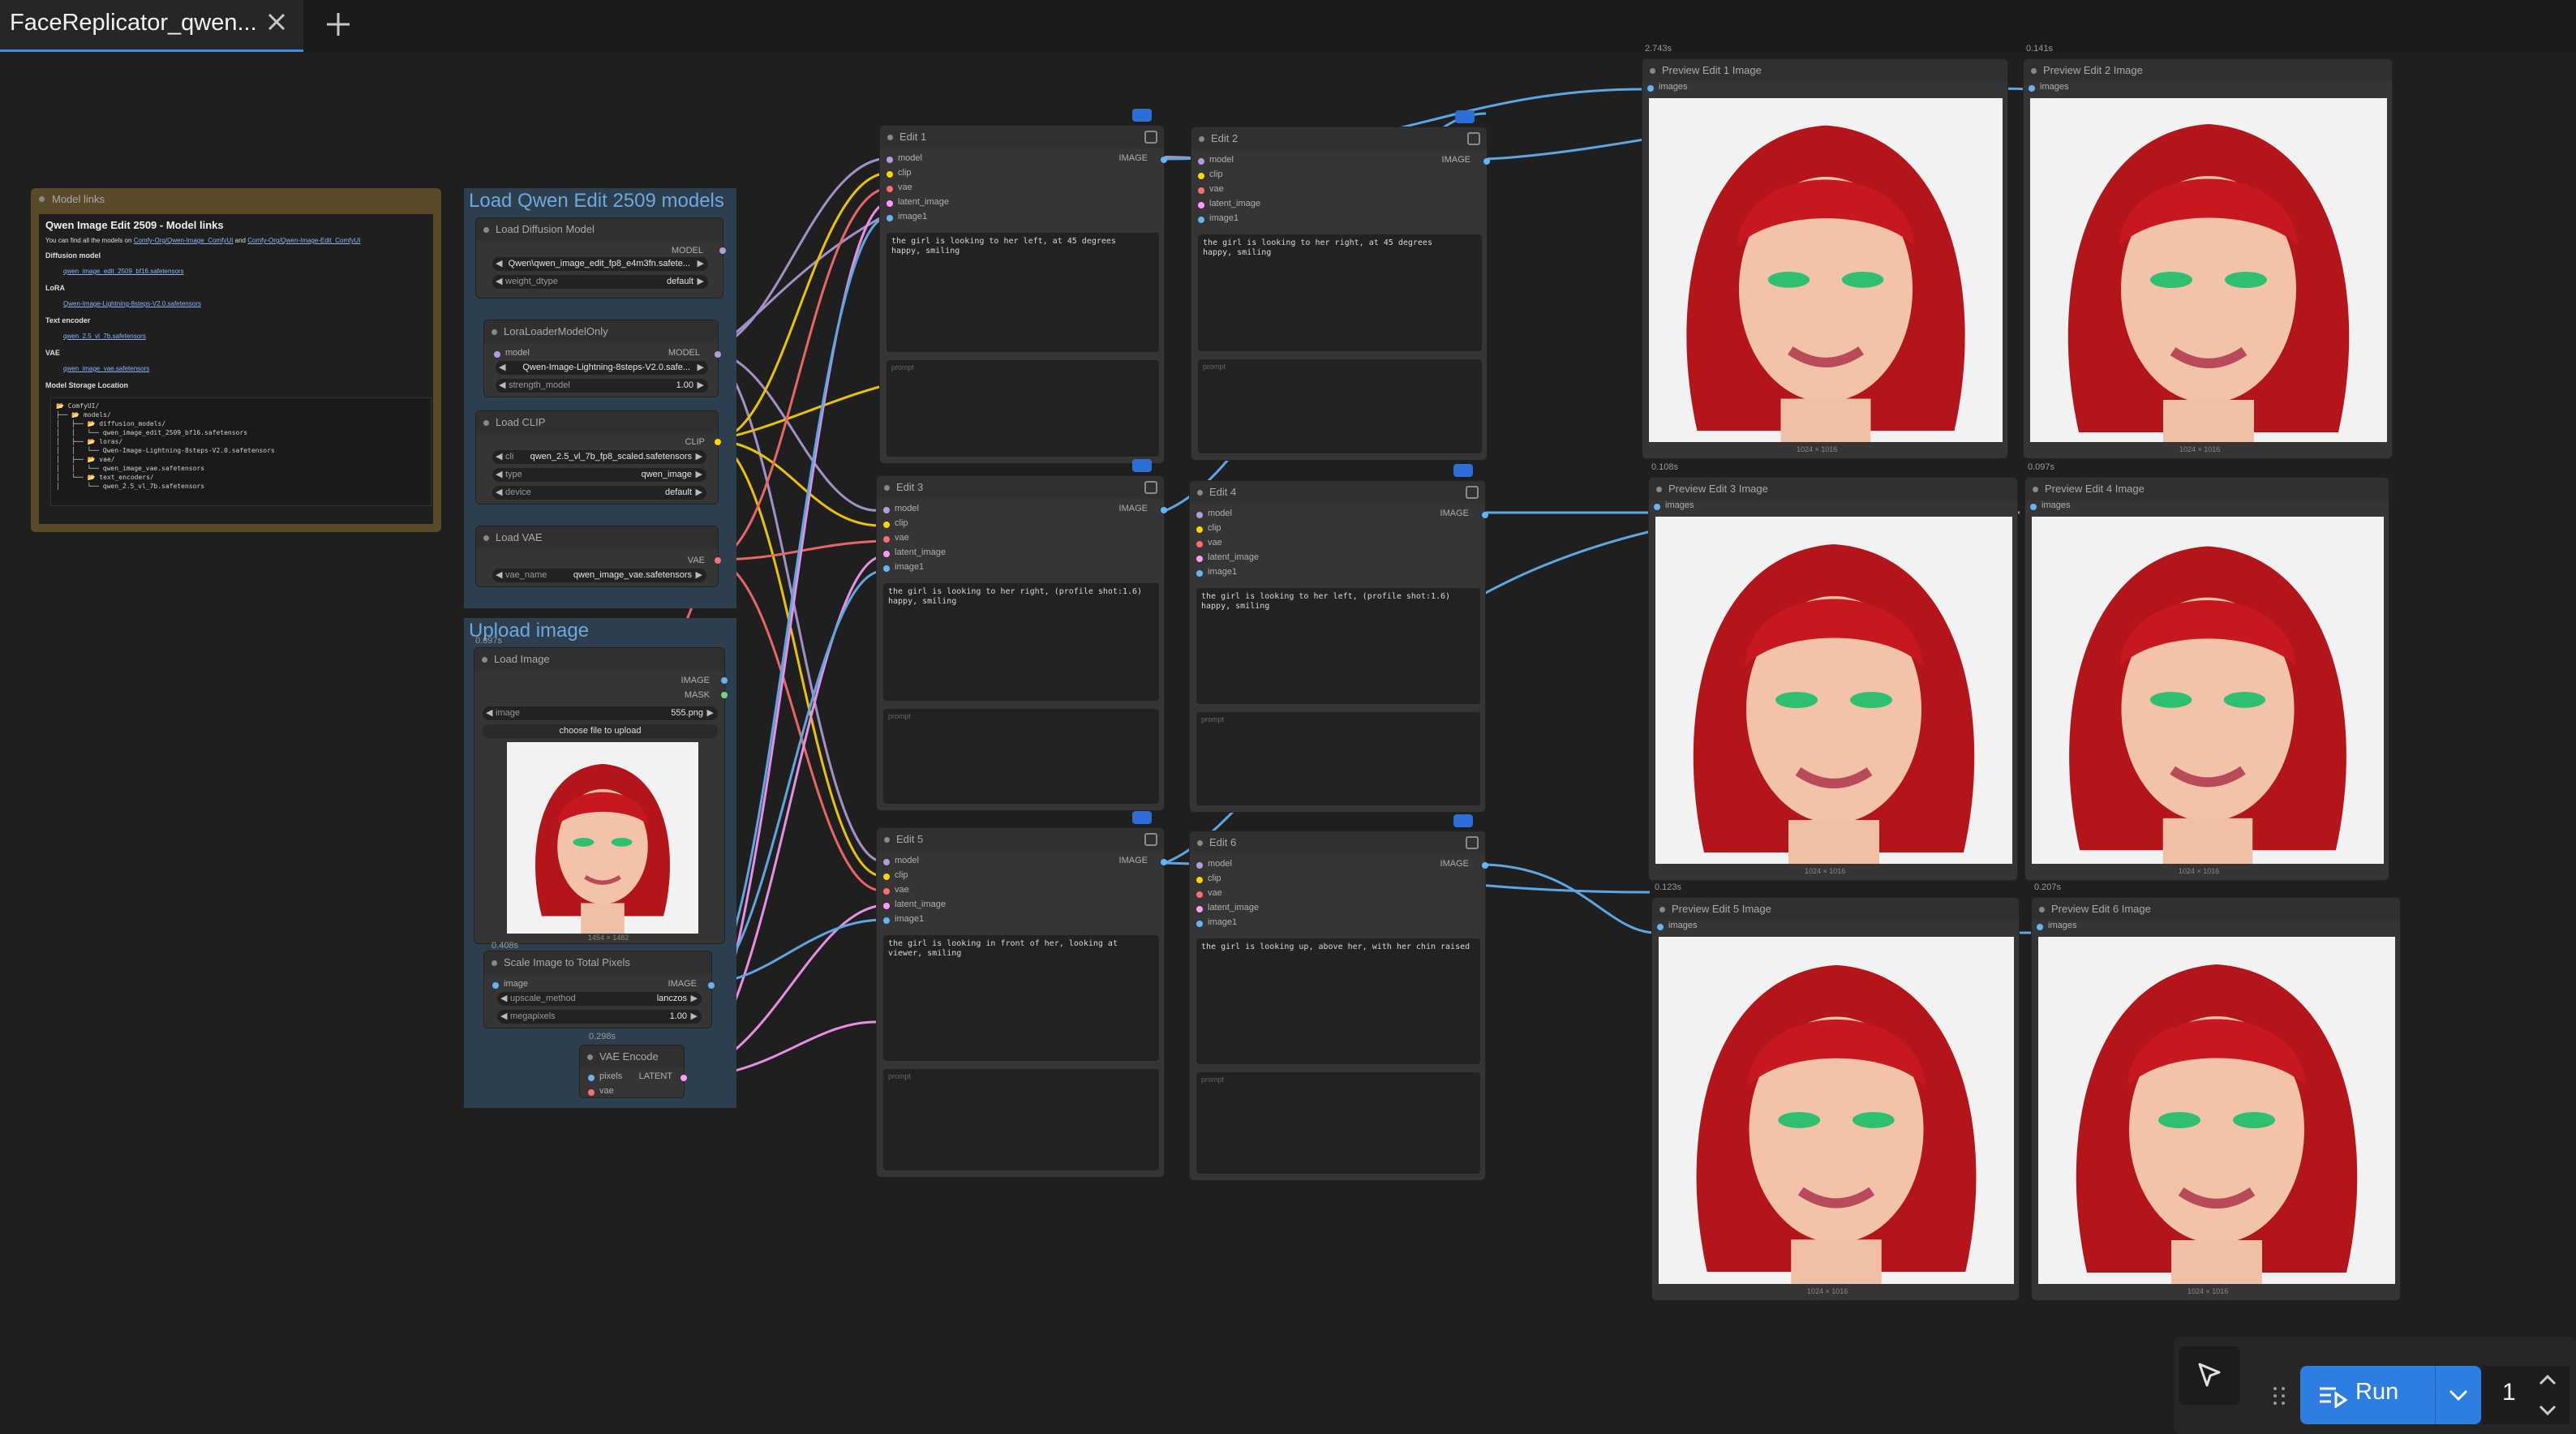 The width and height of the screenshot is (2576, 1434). I want to click on select-tool-button, so click(2209, 1376).